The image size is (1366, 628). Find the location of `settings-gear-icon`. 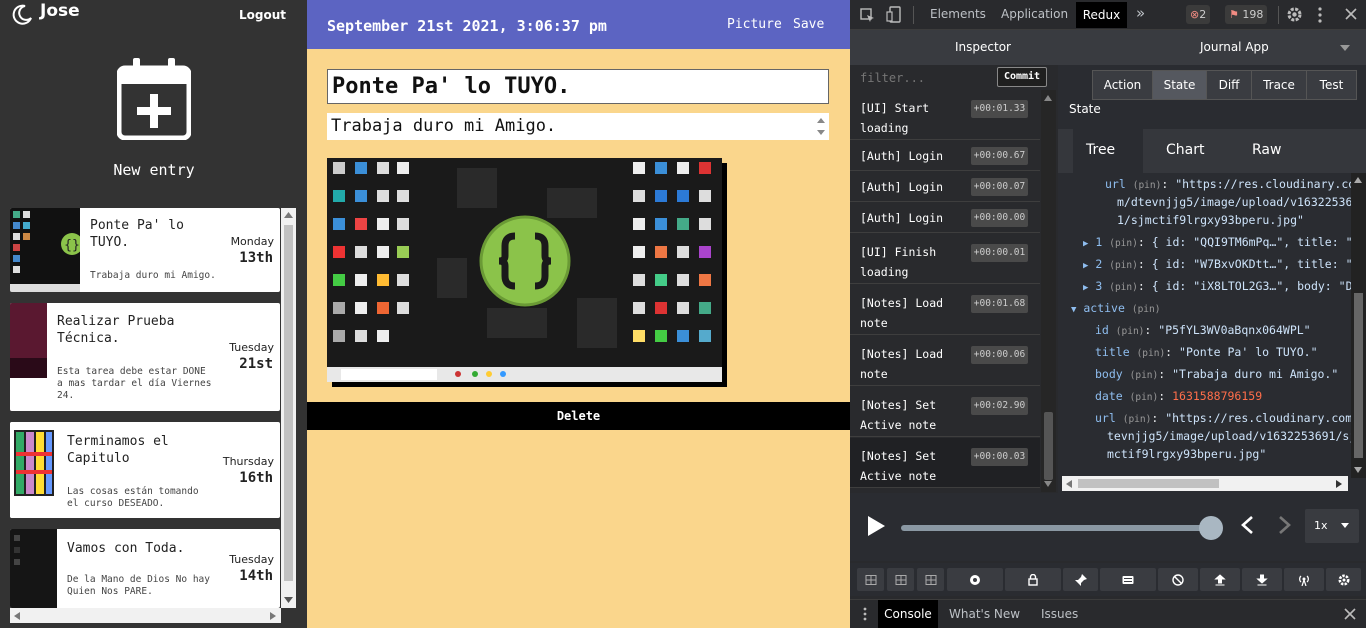

settings-gear-icon is located at coordinates (1294, 14).